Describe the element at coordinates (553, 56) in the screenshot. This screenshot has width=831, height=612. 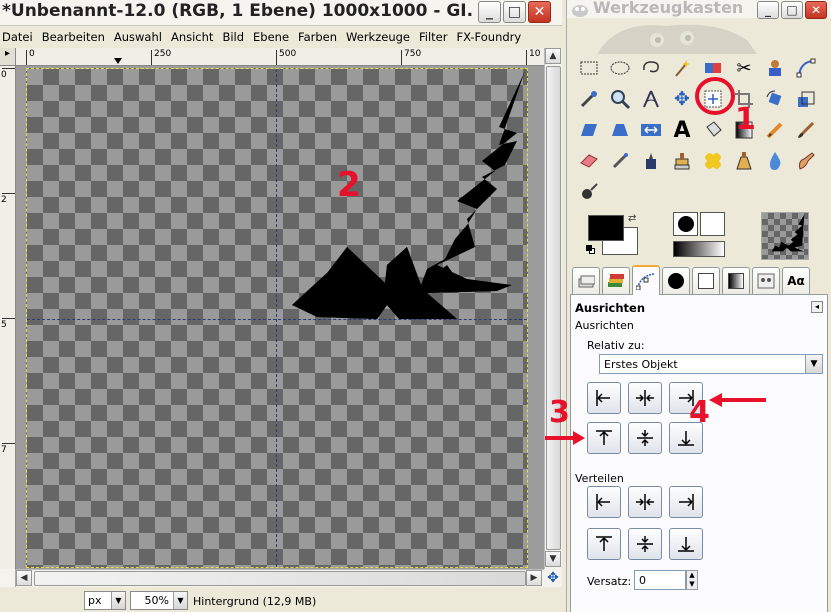
I see `scroll-up-button: ▲` at that location.